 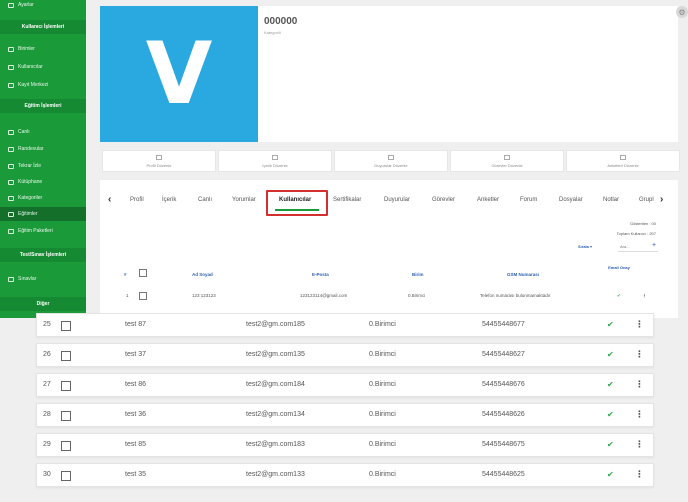 I want to click on row-gsm: 54455448676, so click(x=503, y=384).